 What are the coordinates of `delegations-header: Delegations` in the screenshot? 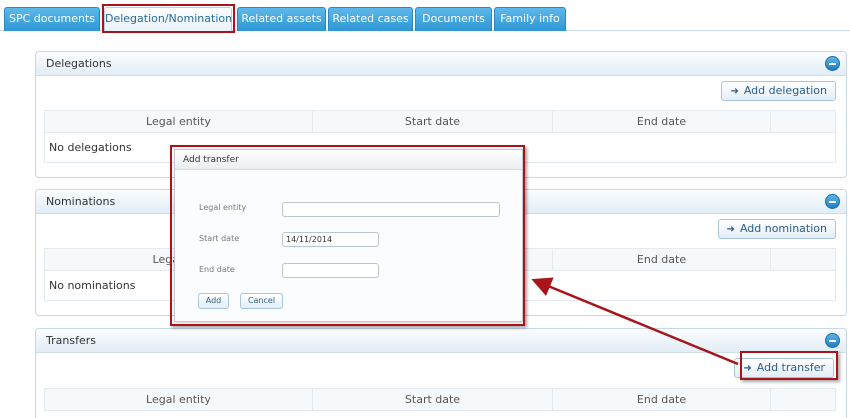 It's located at (441, 64).